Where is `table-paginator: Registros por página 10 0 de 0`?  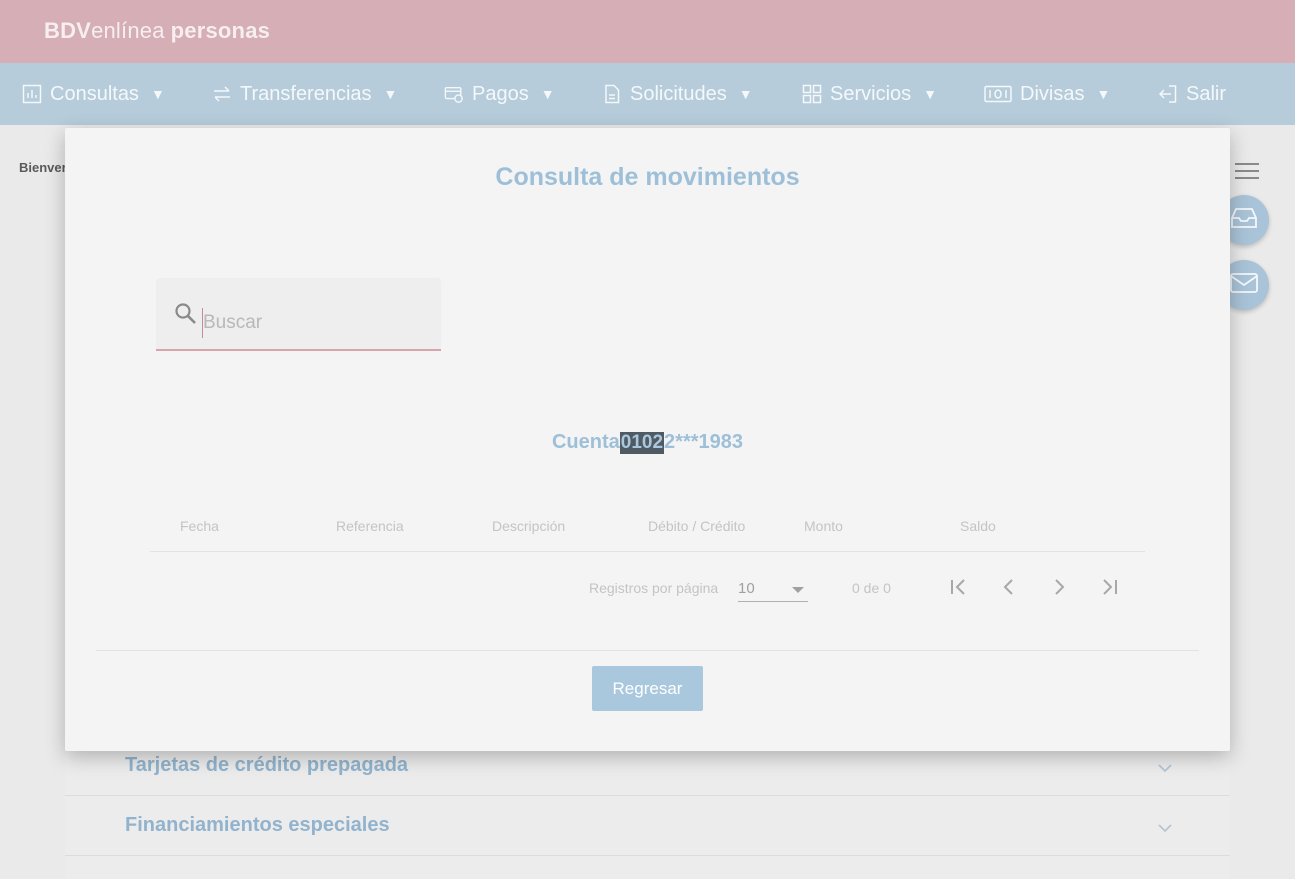 table-paginator: Registros por página 10 0 de 0 is located at coordinates (647, 588).